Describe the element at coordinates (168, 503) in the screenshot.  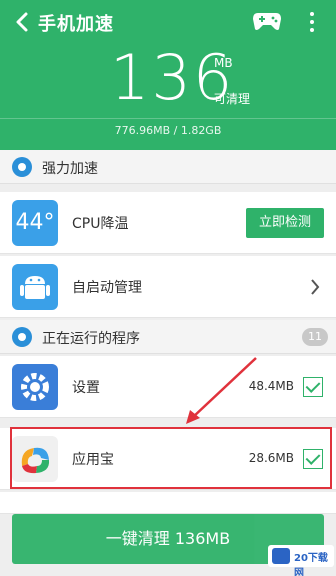
I see `list-item-partial` at that location.